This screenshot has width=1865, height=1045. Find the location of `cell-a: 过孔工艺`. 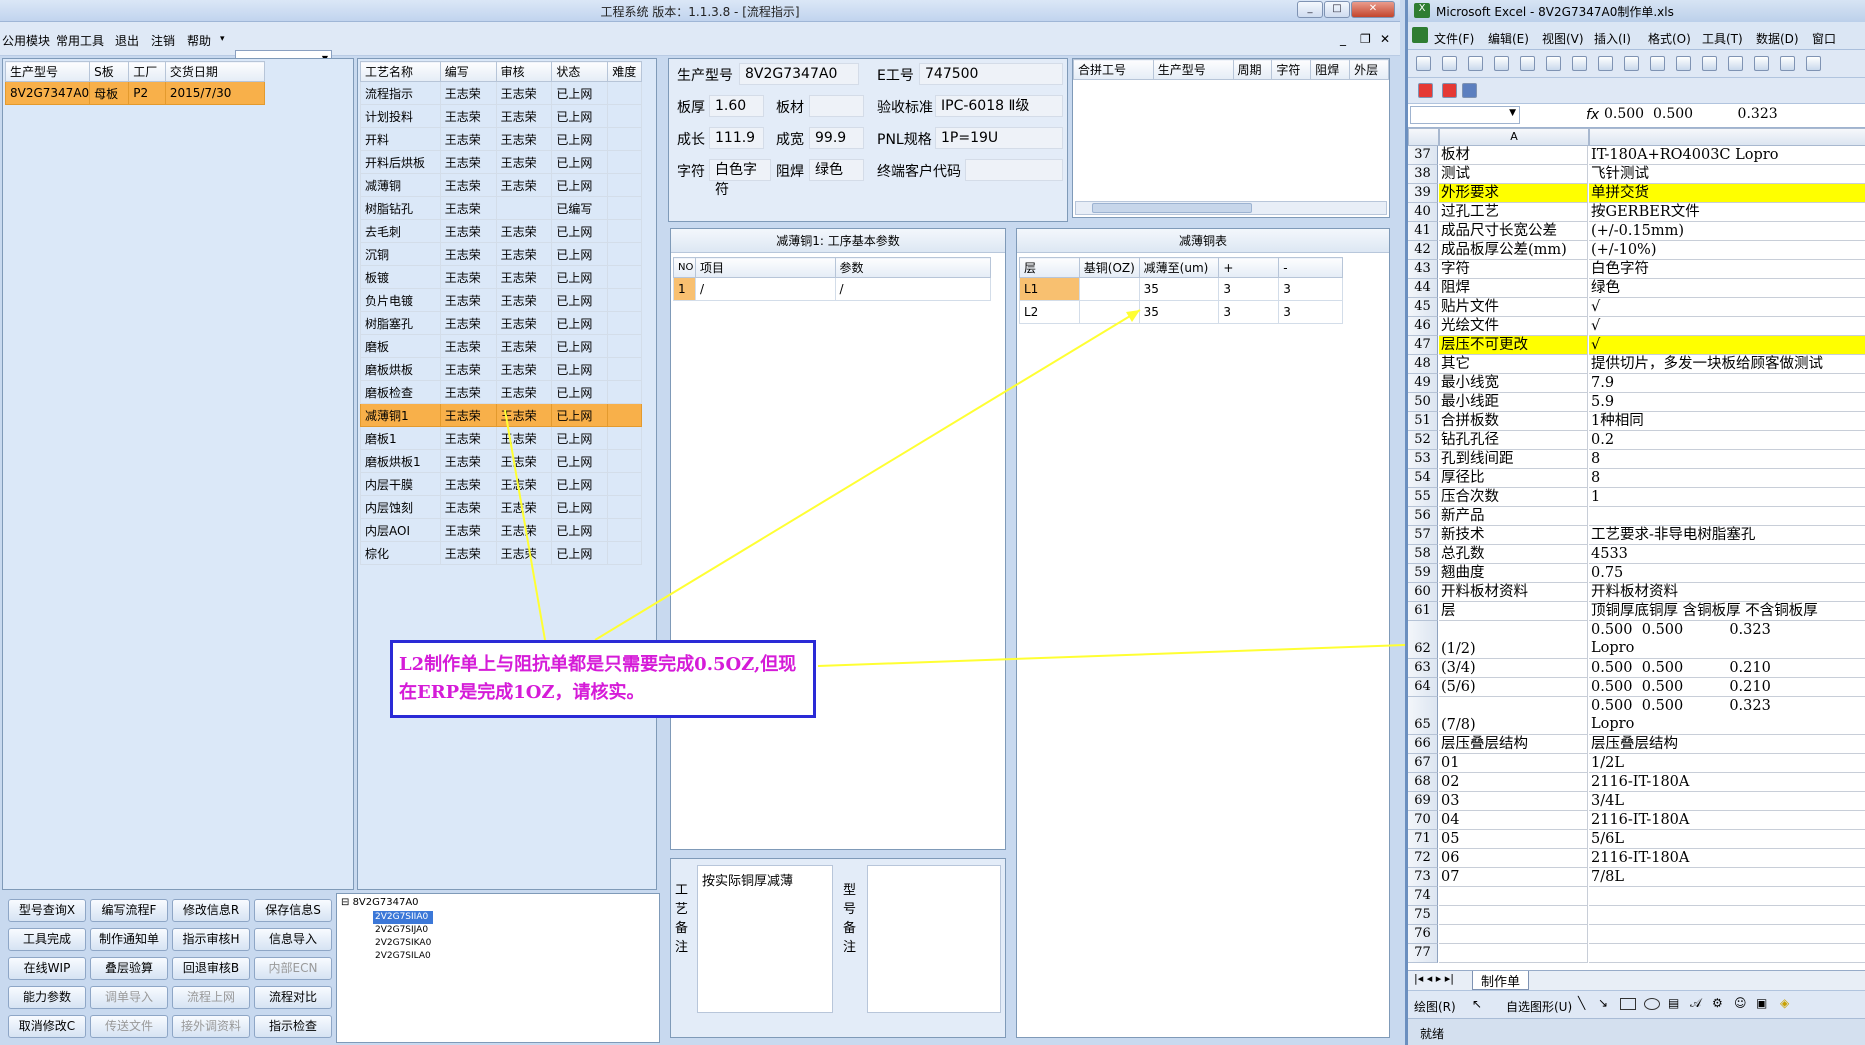

cell-a: 过孔工艺 is located at coordinates (1513, 212).